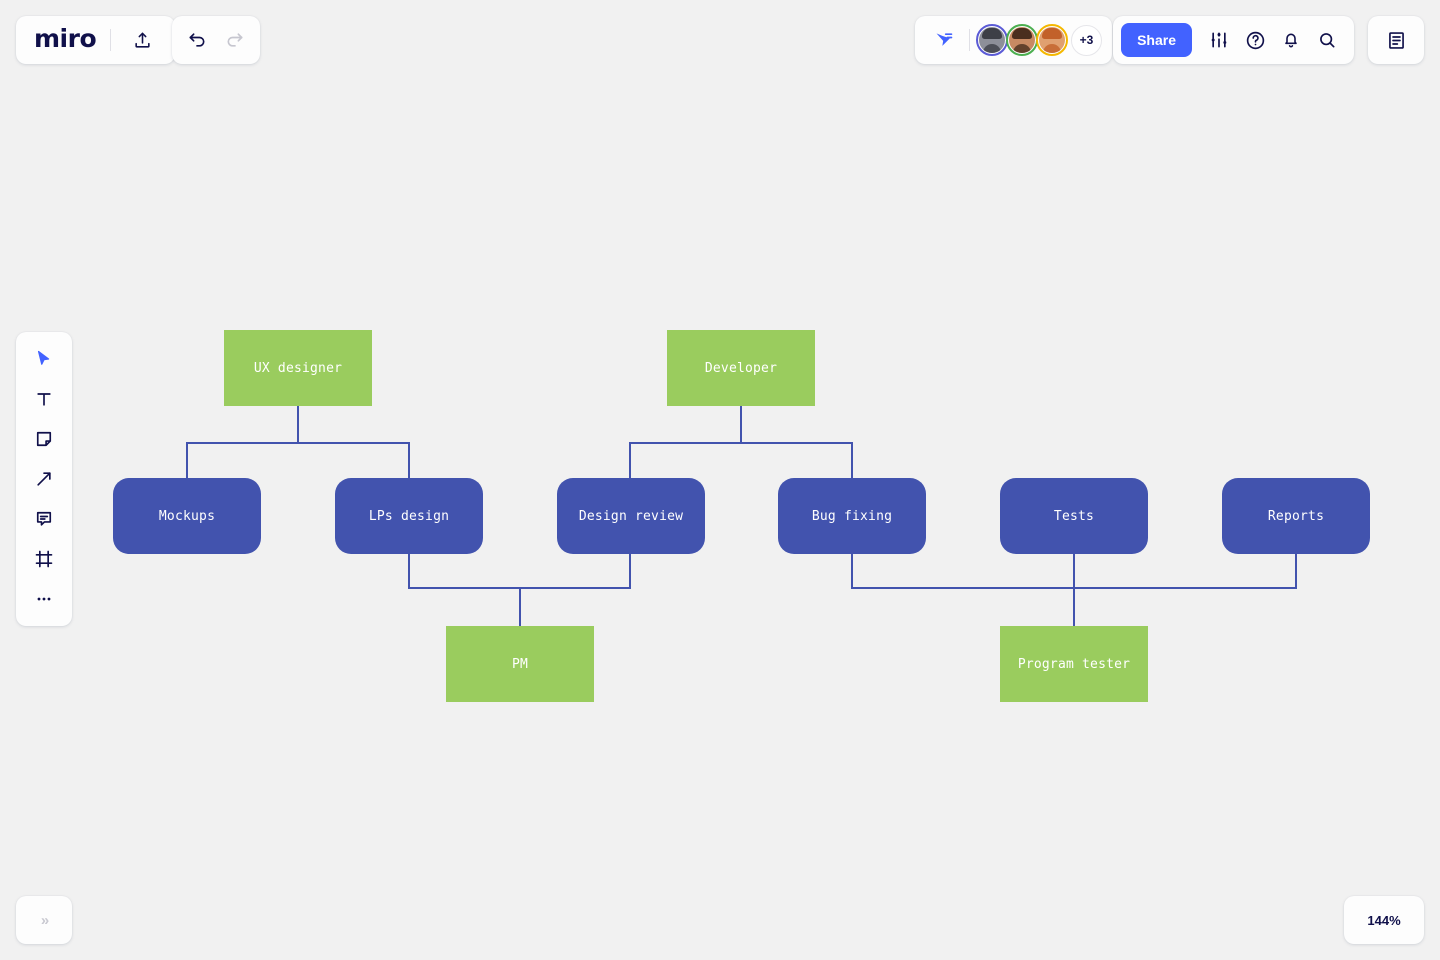  What do you see at coordinates (1074, 664) in the screenshot?
I see `board-node-program-tester: Program tester` at bounding box center [1074, 664].